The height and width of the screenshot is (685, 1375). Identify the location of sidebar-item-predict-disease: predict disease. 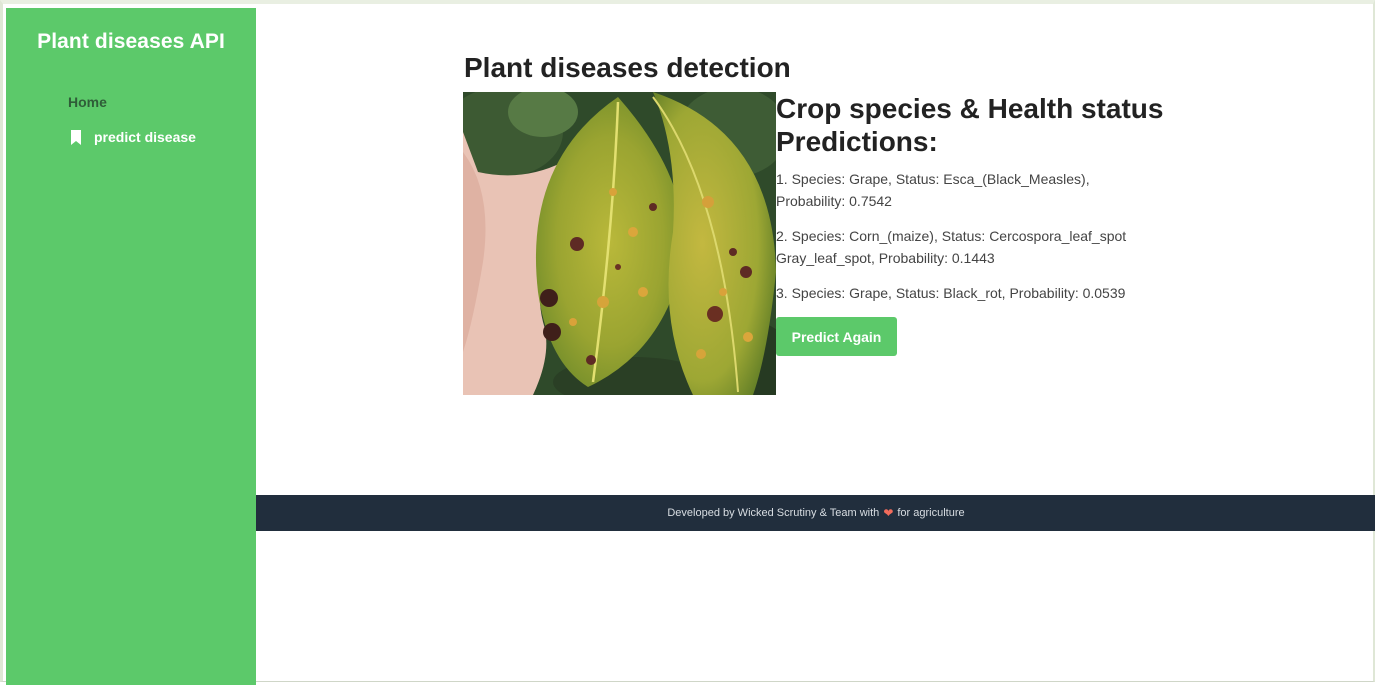
(133, 137).